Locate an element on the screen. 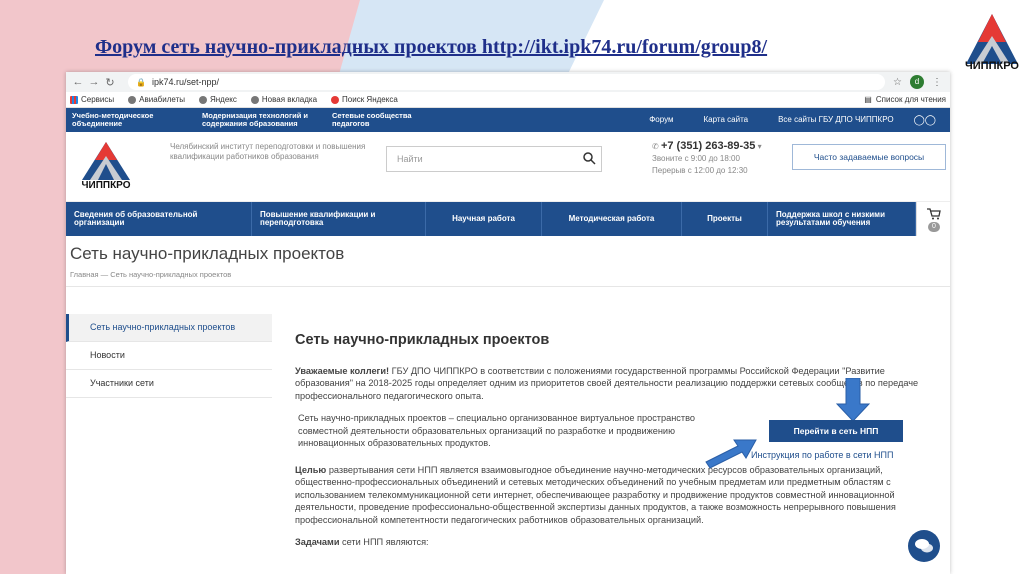 This screenshot has width=1024, height=574. chat-button is located at coordinates (924, 546).